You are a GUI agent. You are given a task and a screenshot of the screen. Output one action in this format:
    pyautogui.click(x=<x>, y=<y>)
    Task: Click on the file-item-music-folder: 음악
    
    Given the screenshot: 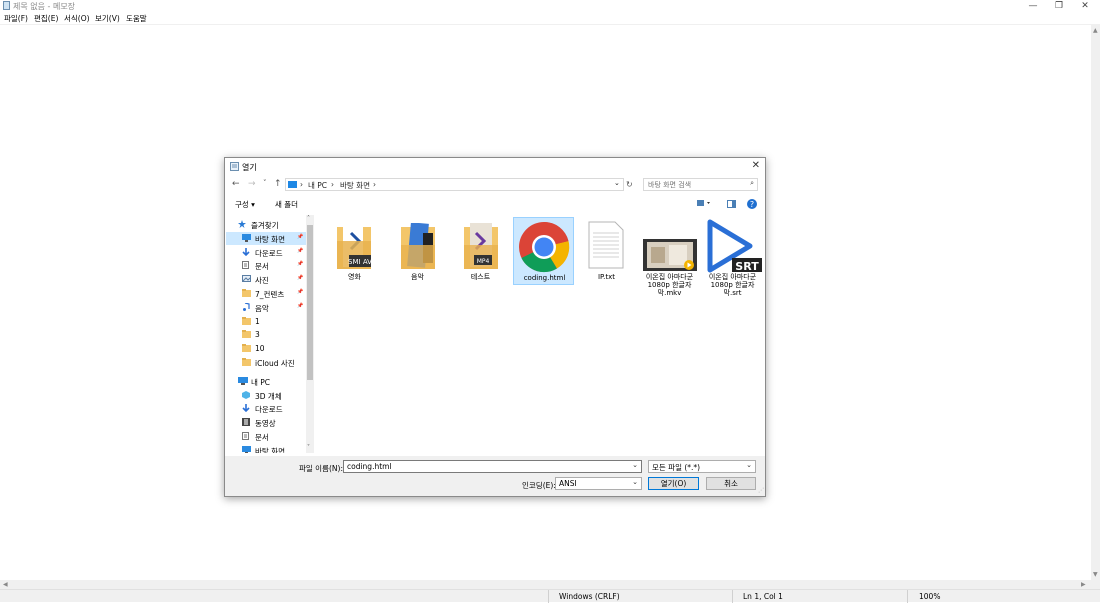 What is the action you would take?
    pyautogui.click(x=417, y=251)
    